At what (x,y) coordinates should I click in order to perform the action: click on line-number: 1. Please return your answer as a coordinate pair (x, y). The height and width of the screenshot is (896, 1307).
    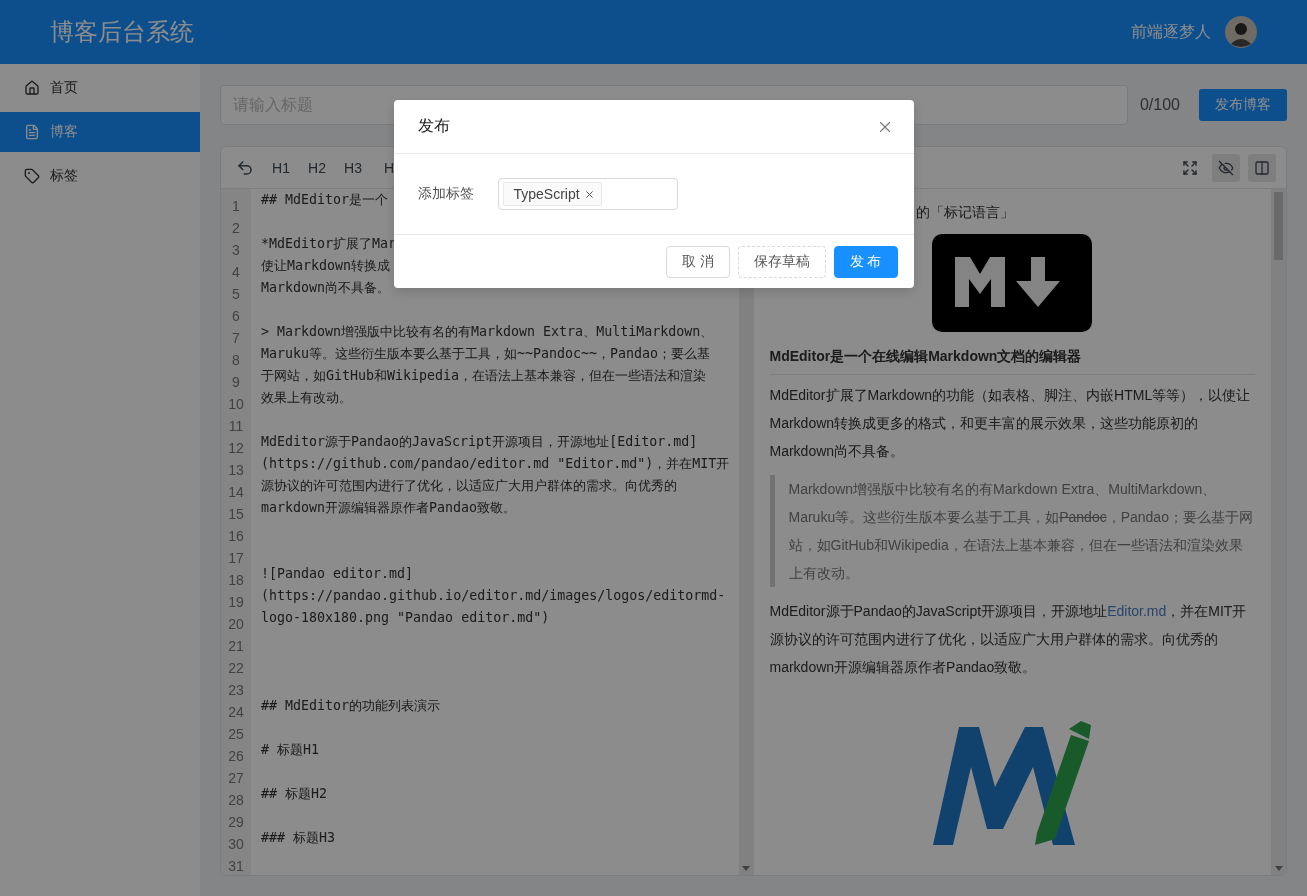
    Looking at the image, I should click on (236, 206).